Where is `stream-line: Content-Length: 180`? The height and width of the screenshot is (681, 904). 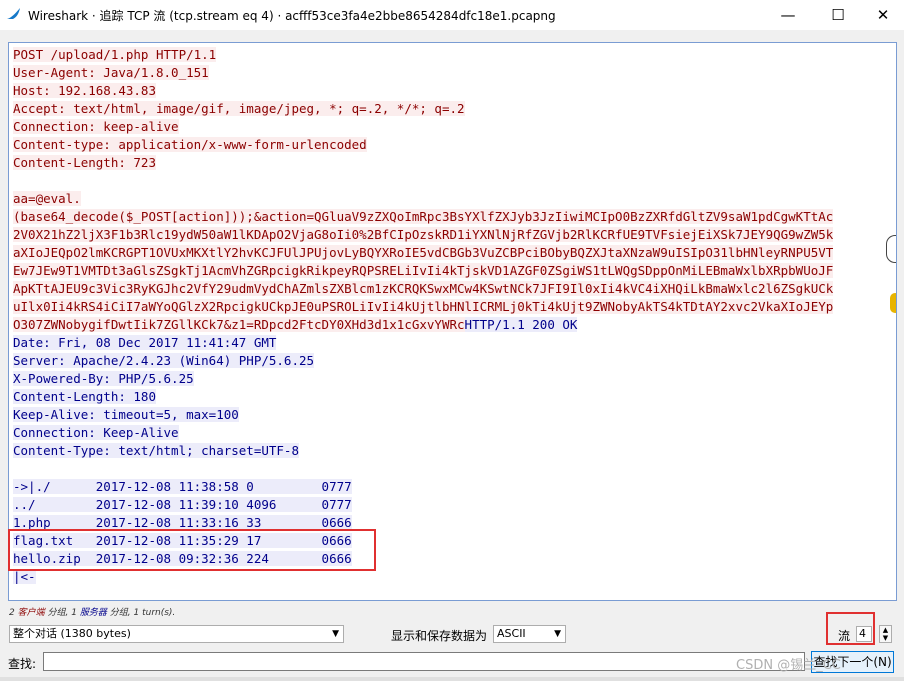 stream-line: Content-Length: 180 is located at coordinates (84, 396).